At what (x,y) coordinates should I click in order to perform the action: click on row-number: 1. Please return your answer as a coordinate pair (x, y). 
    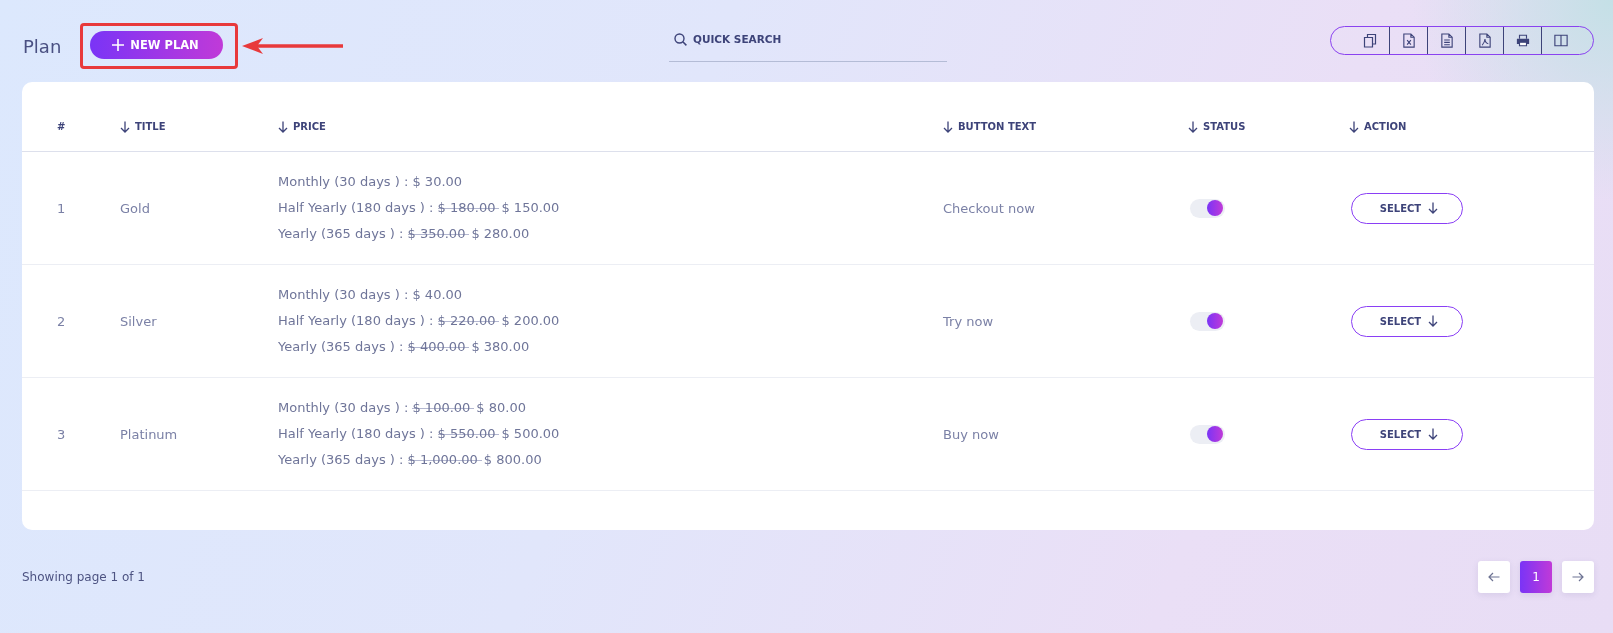
    Looking at the image, I should click on (61, 208).